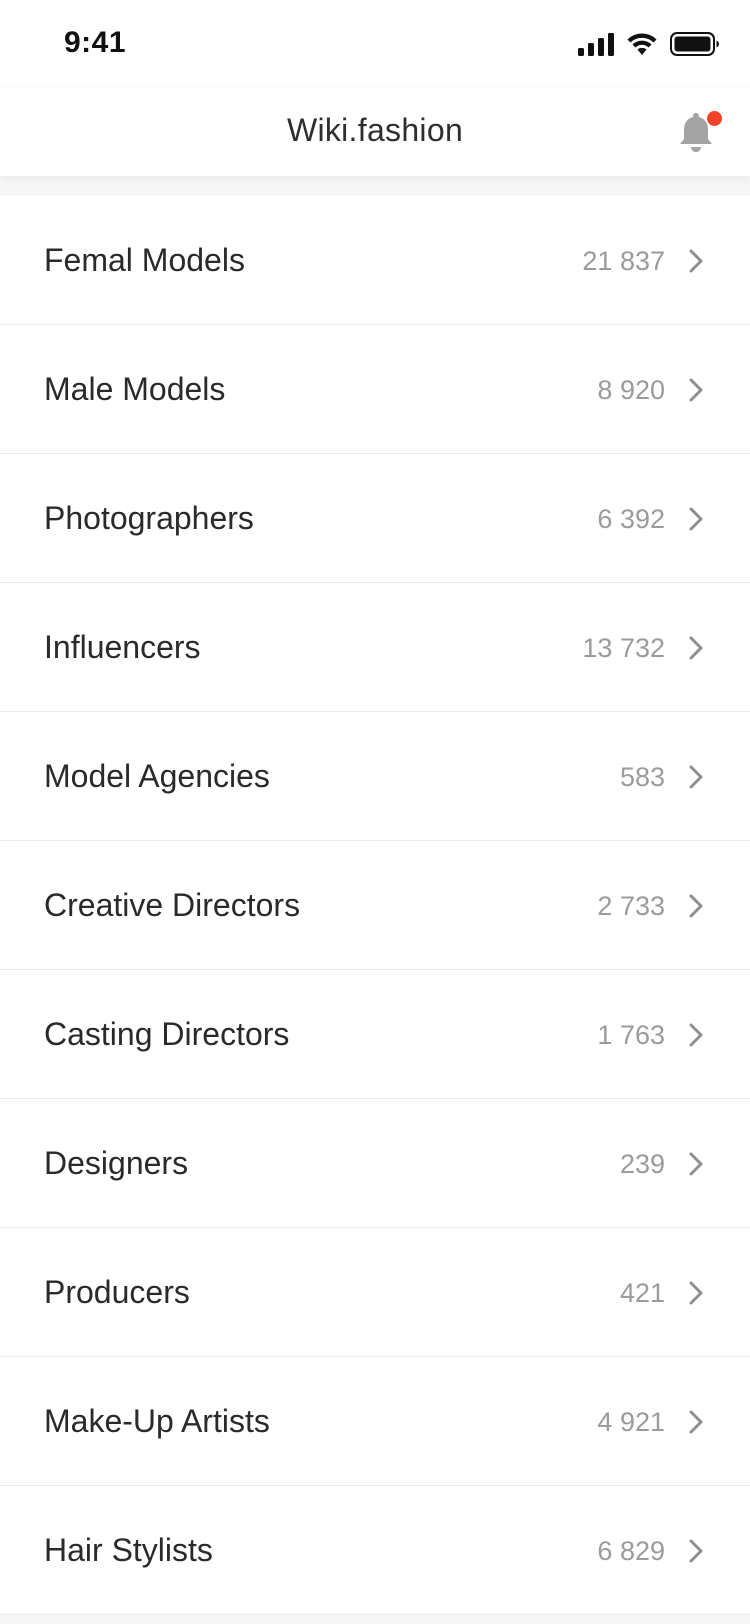 This screenshot has width=750, height=1624. Describe the element at coordinates (375, 389) in the screenshot. I see `list-item: Male Models 8 920` at that location.